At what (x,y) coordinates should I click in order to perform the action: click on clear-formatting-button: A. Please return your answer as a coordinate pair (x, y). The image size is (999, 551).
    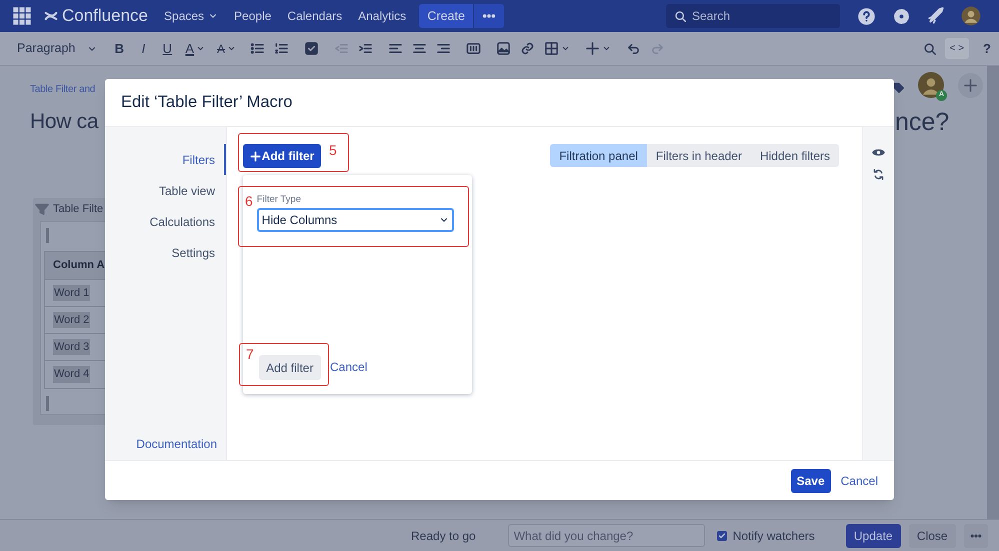
    Looking at the image, I should click on (226, 49).